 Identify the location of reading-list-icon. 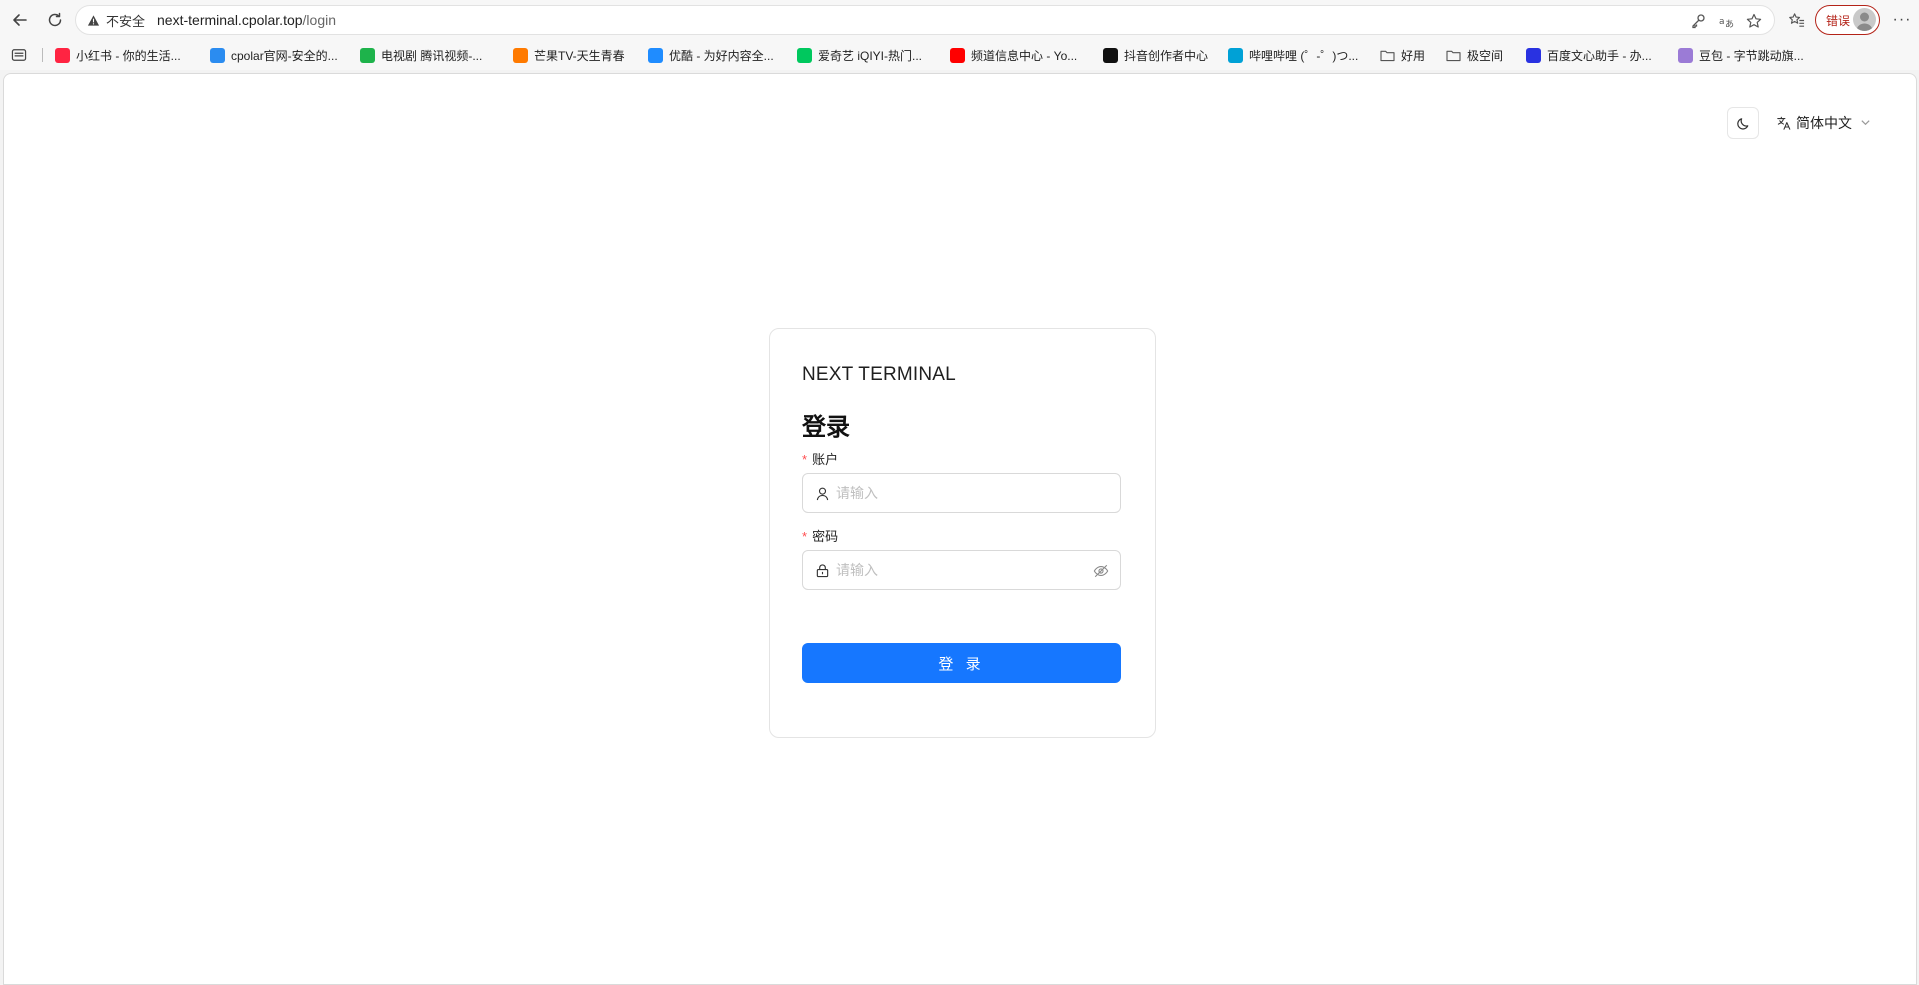
(19, 55).